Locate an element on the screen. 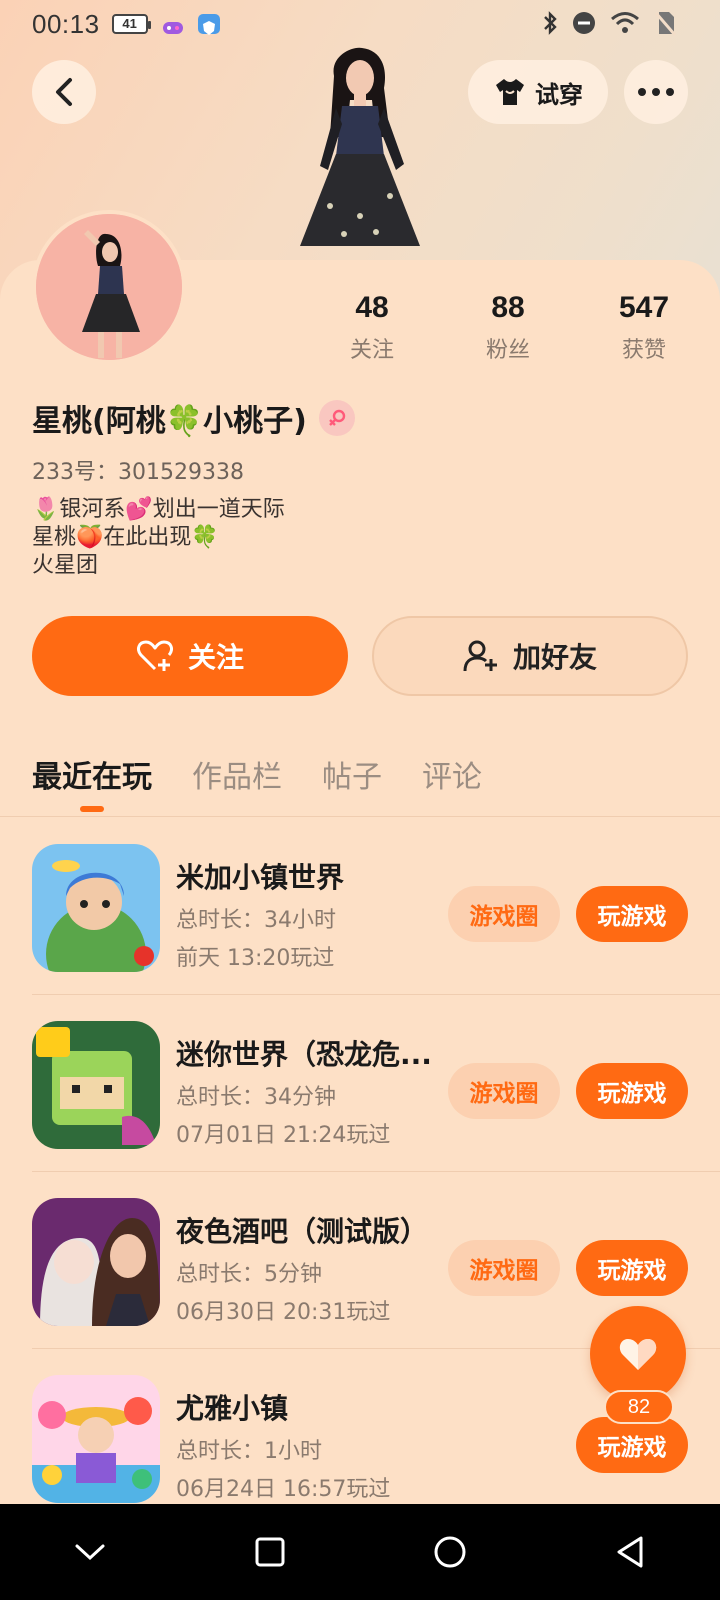 The image size is (720, 1600). tab-recent-played: 最近在玩 is located at coordinates (92, 782).